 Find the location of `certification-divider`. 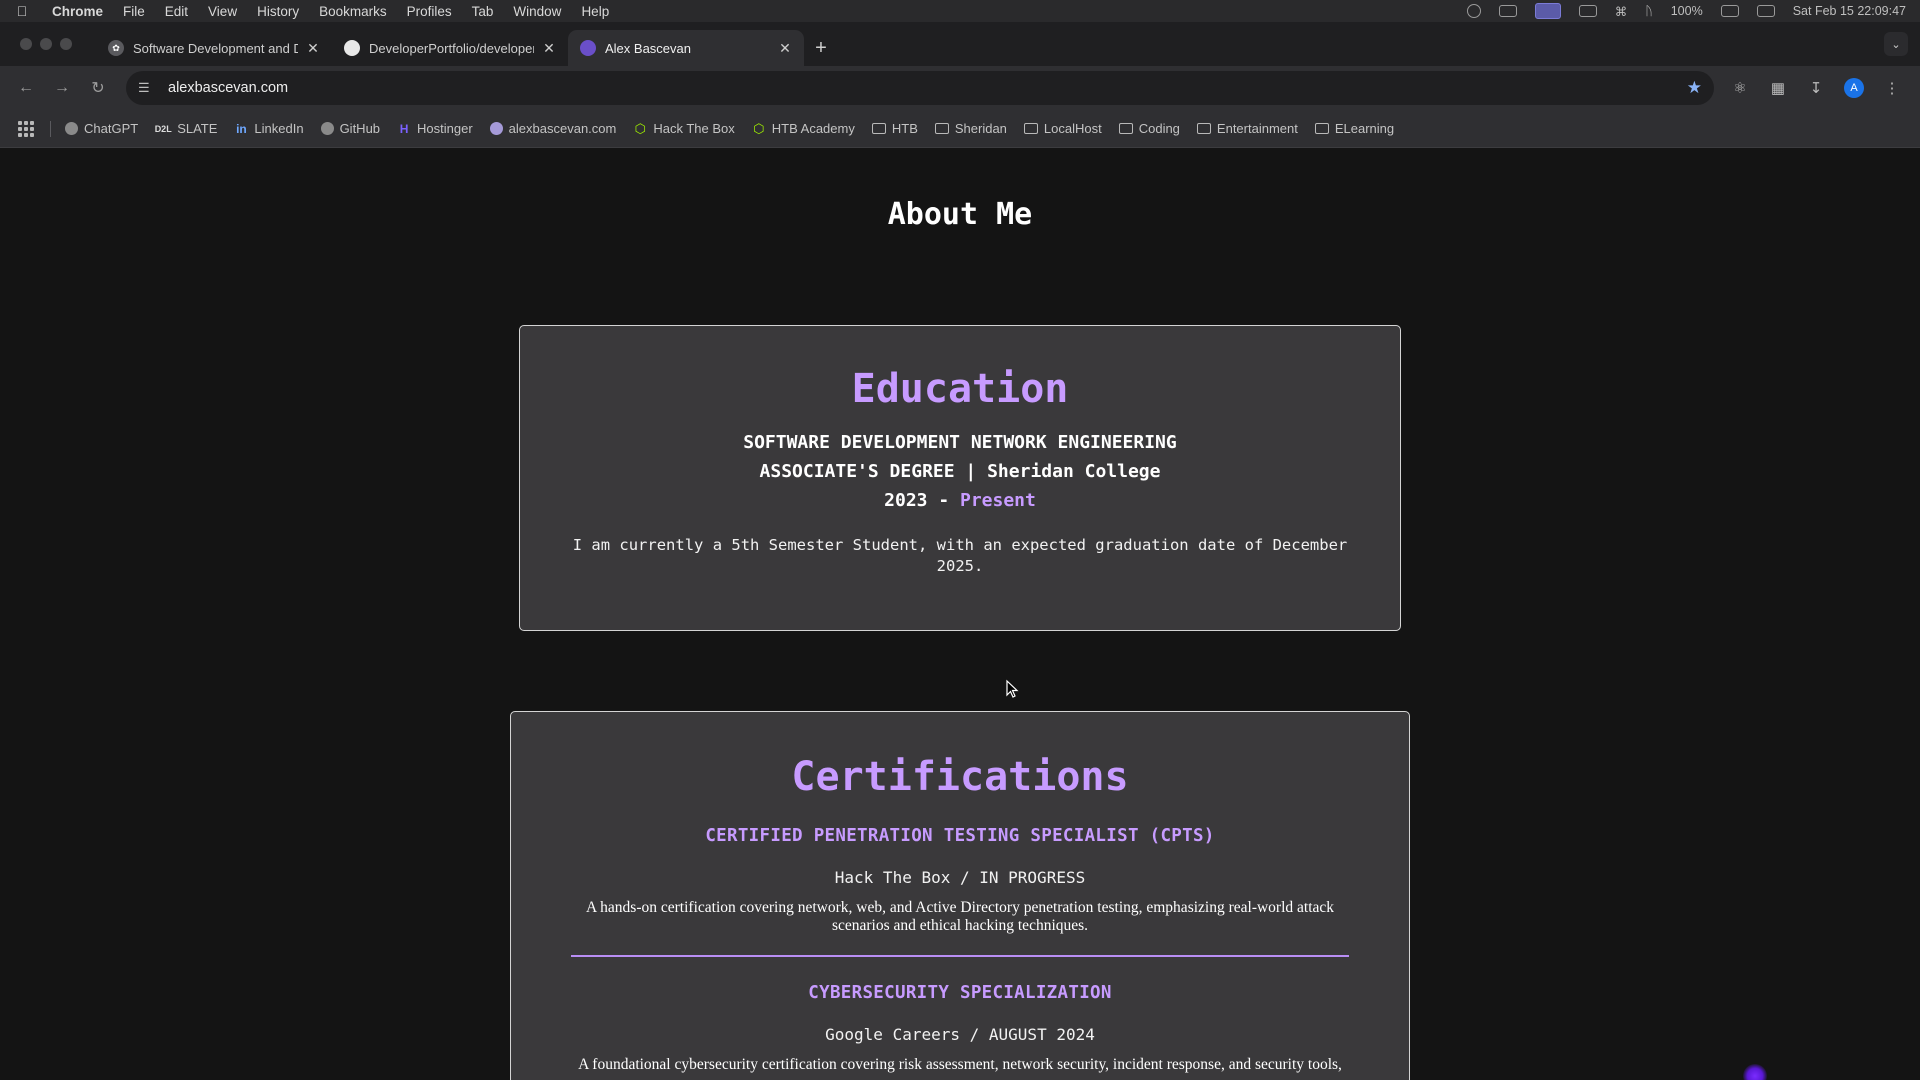

certification-divider is located at coordinates (960, 956).